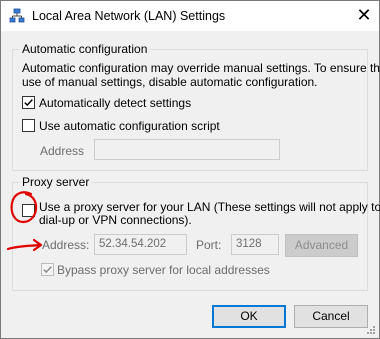 Image resolution: width=380 pixels, height=339 pixels. What do you see at coordinates (28, 125) in the screenshot?
I see `use-automatic-script-checkbox` at bounding box center [28, 125].